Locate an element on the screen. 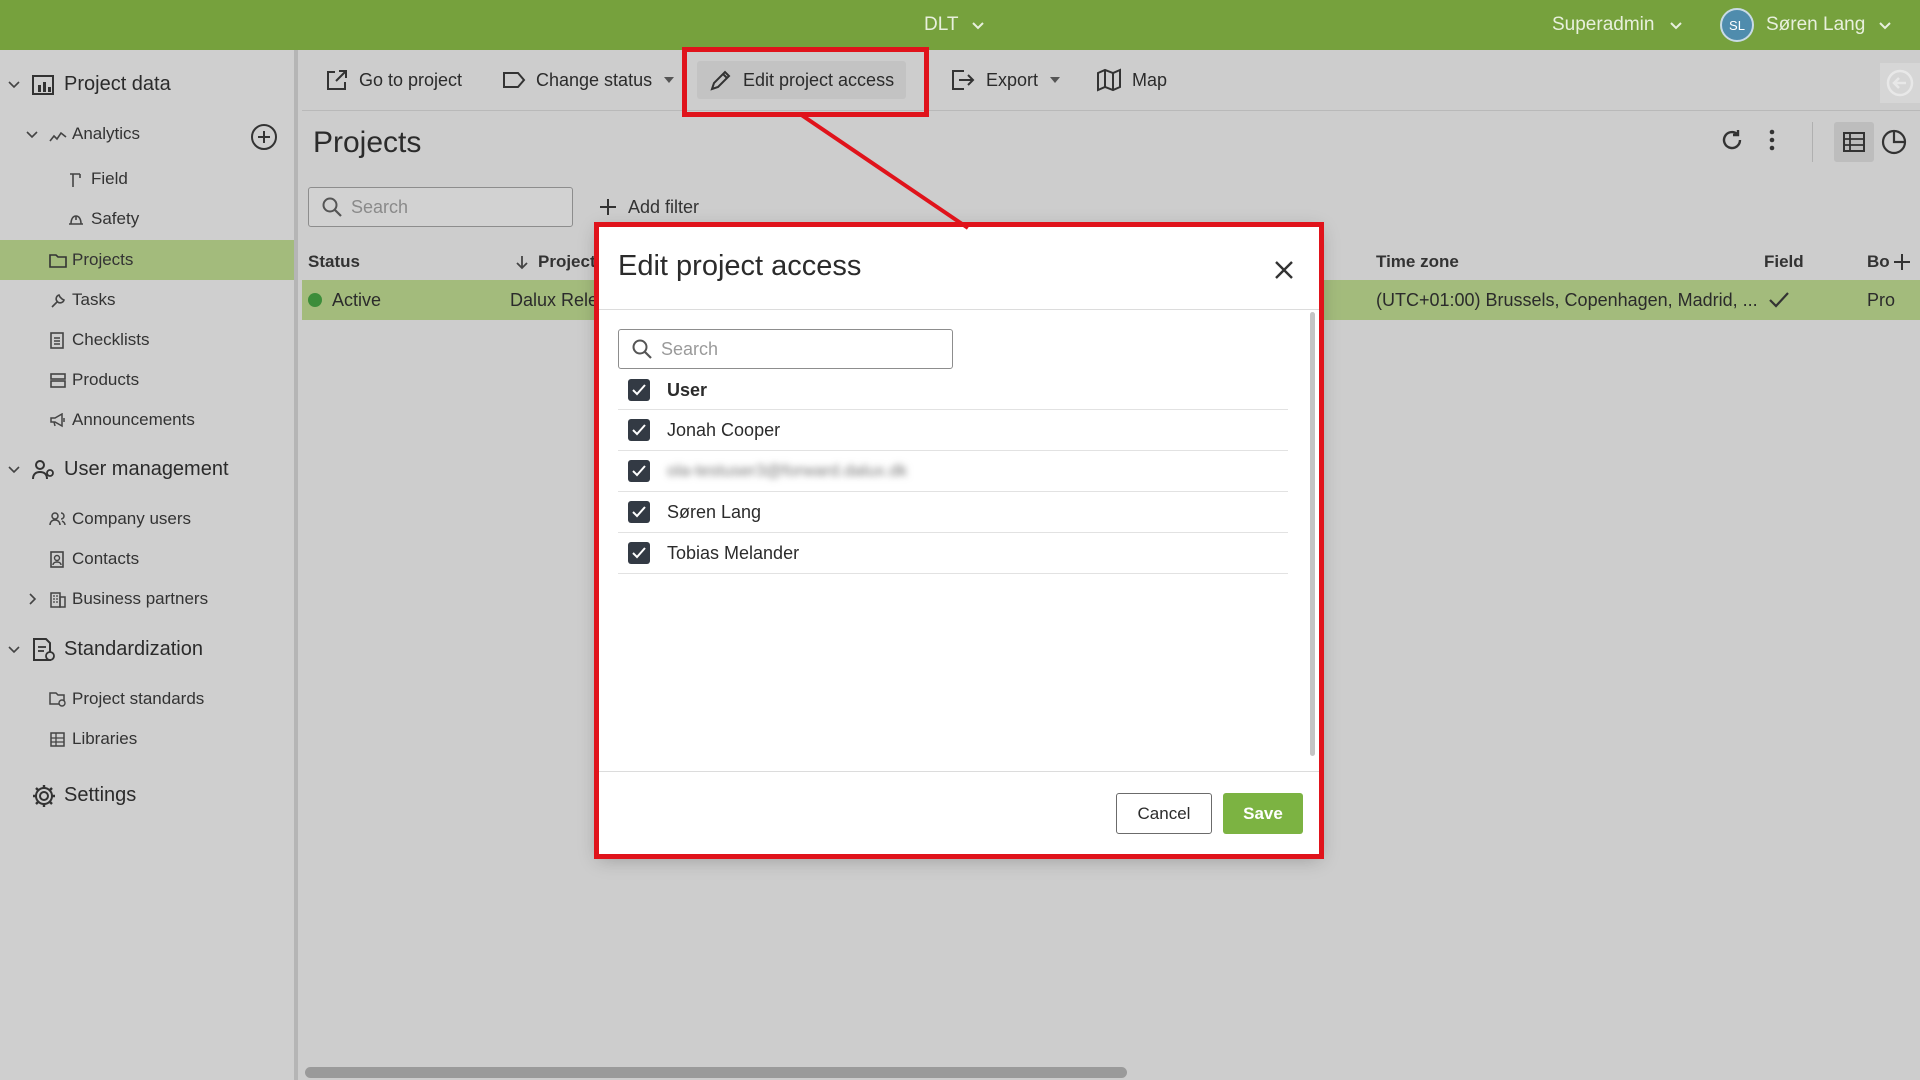  sidebar-item-contacts: Contacts is located at coordinates (147, 559).